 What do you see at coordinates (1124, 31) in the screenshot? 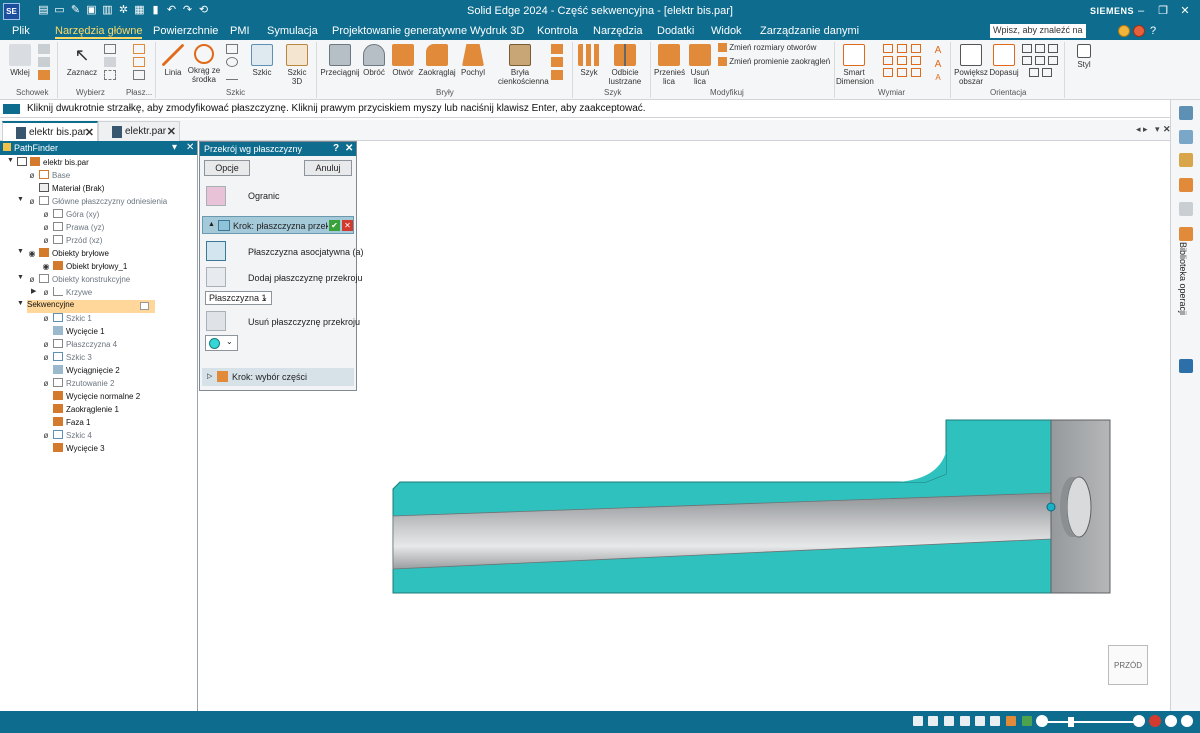
I see `smile-icon` at bounding box center [1124, 31].